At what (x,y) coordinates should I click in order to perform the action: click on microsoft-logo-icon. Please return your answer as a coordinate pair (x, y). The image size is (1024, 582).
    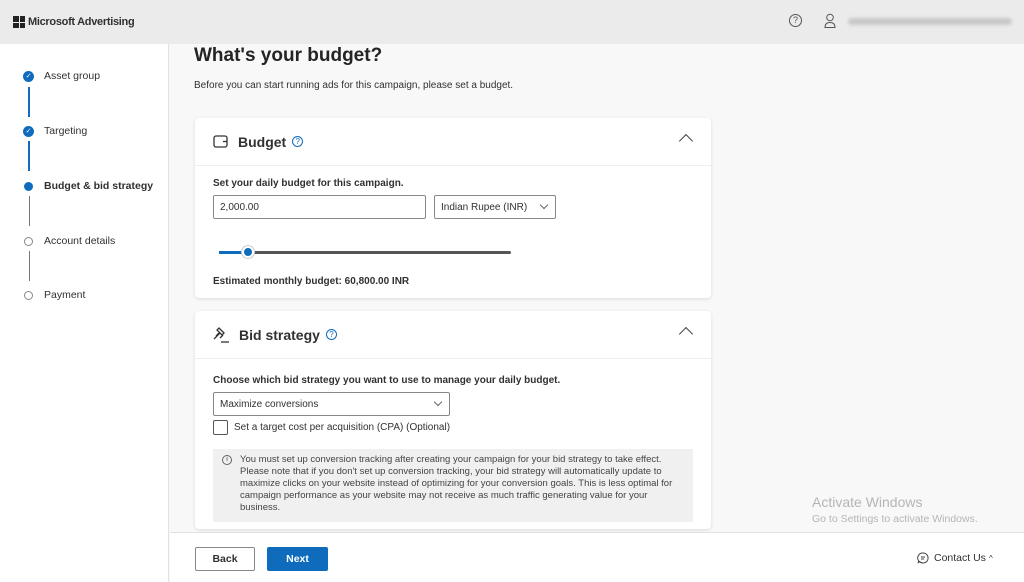
    Looking at the image, I should click on (19, 22).